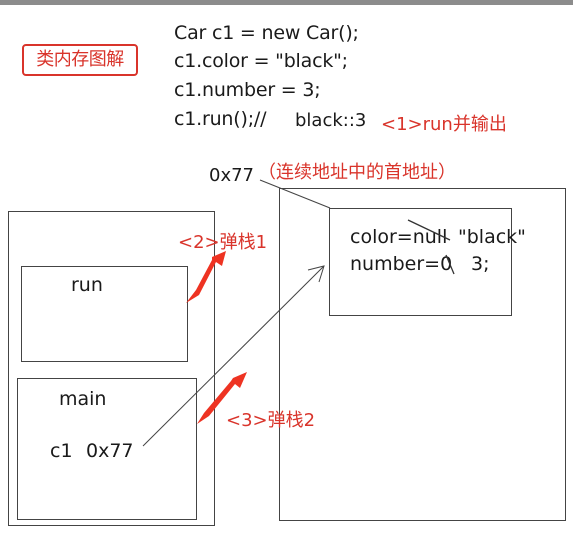 The width and height of the screenshot is (573, 538). What do you see at coordinates (429, 230) in the screenshot?
I see `null-strike-line` at bounding box center [429, 230].